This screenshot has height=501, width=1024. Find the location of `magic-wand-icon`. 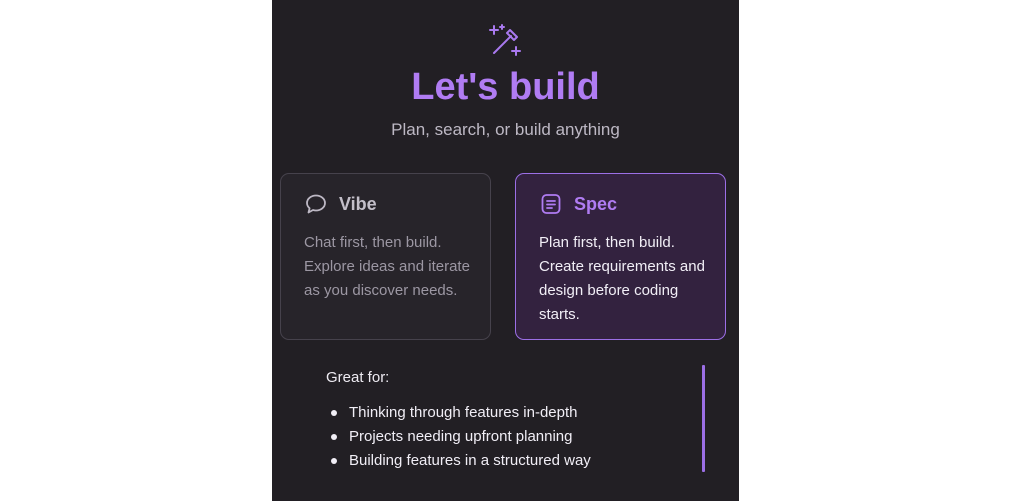

magic-wand-icon is located at coordinates (505, 40).